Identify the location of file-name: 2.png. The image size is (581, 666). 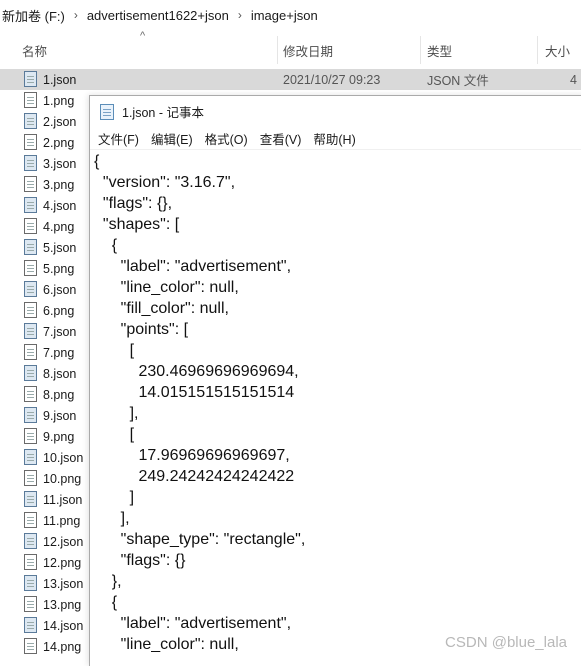
(59, 142).